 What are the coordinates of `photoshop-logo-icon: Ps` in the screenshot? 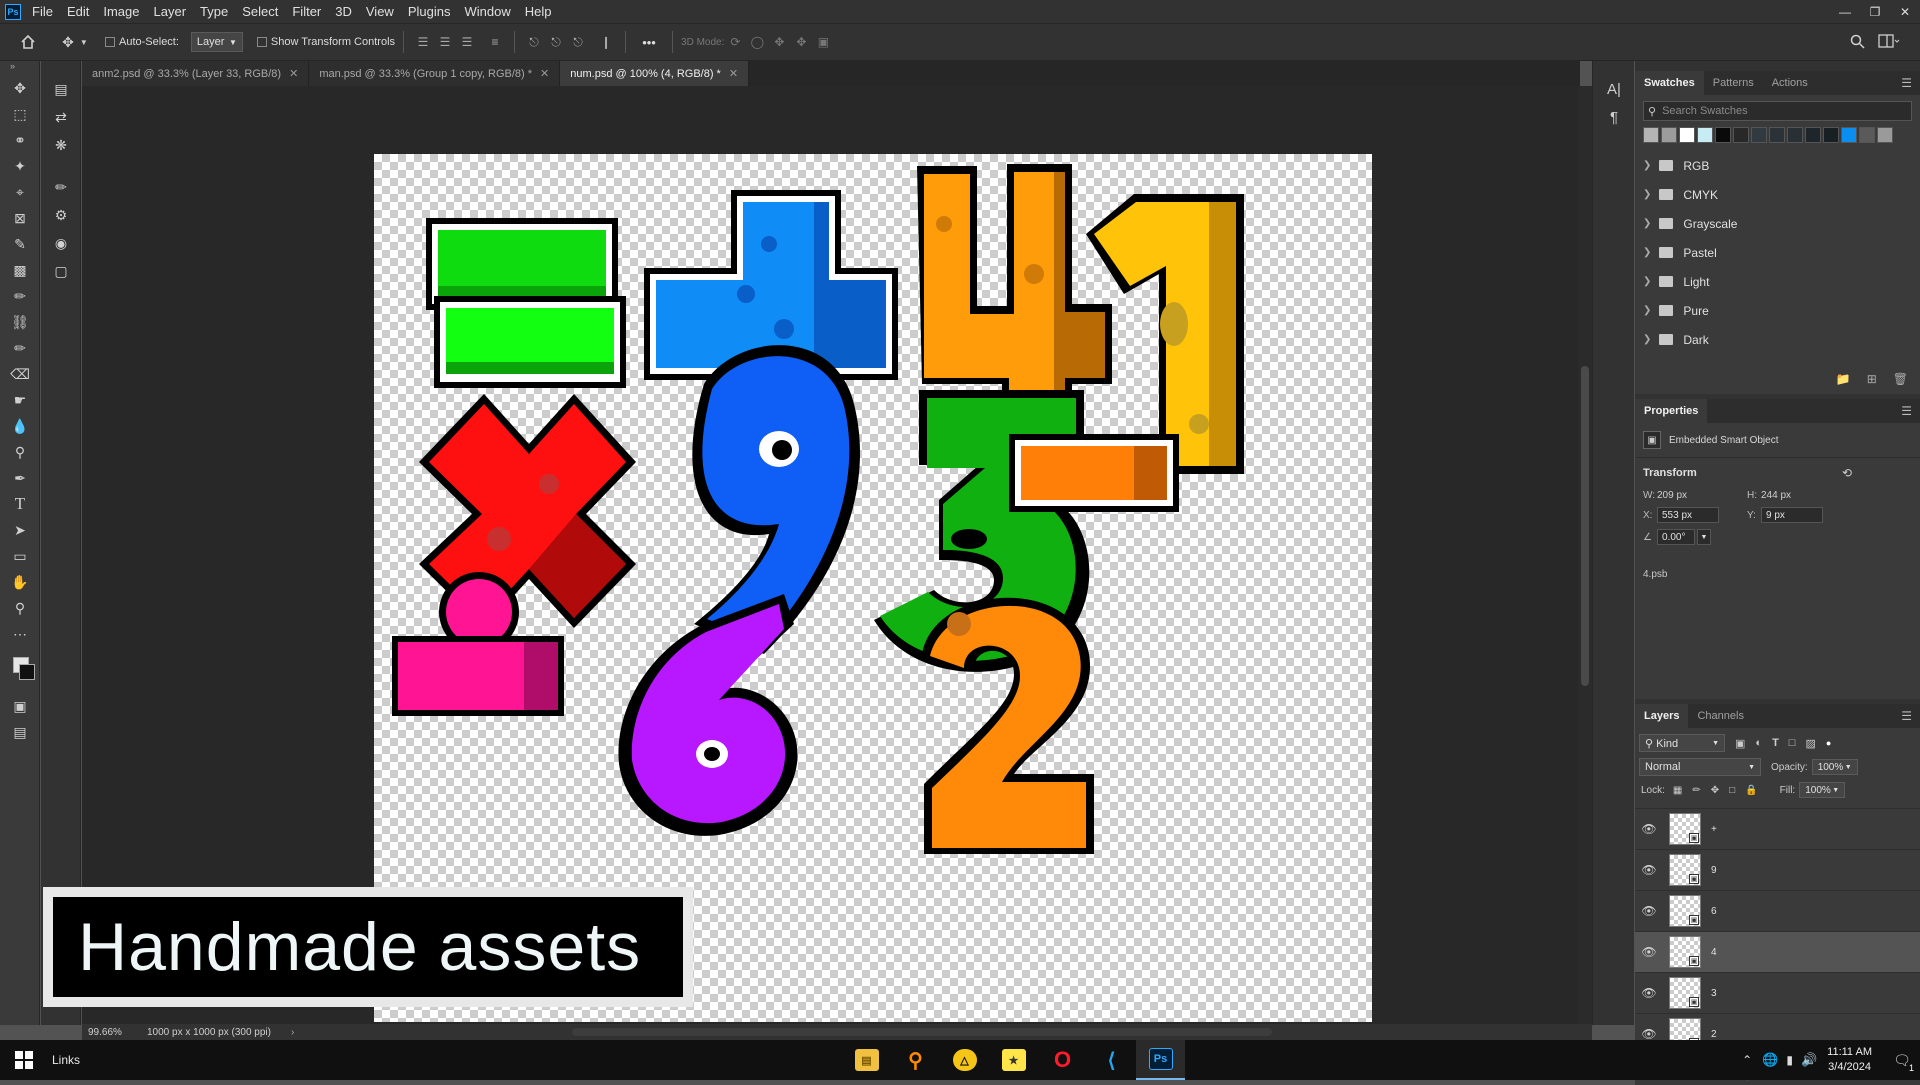 It's located at (13, 11).